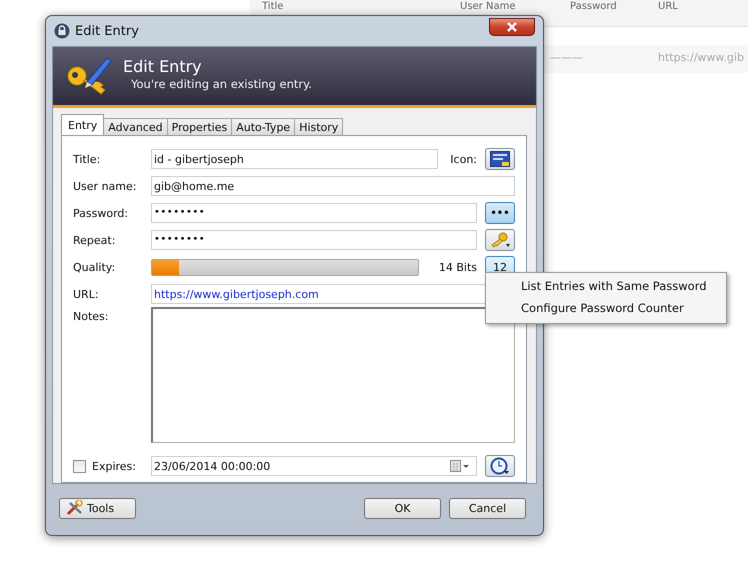  I want to click on clock-button, so click(500, 466).